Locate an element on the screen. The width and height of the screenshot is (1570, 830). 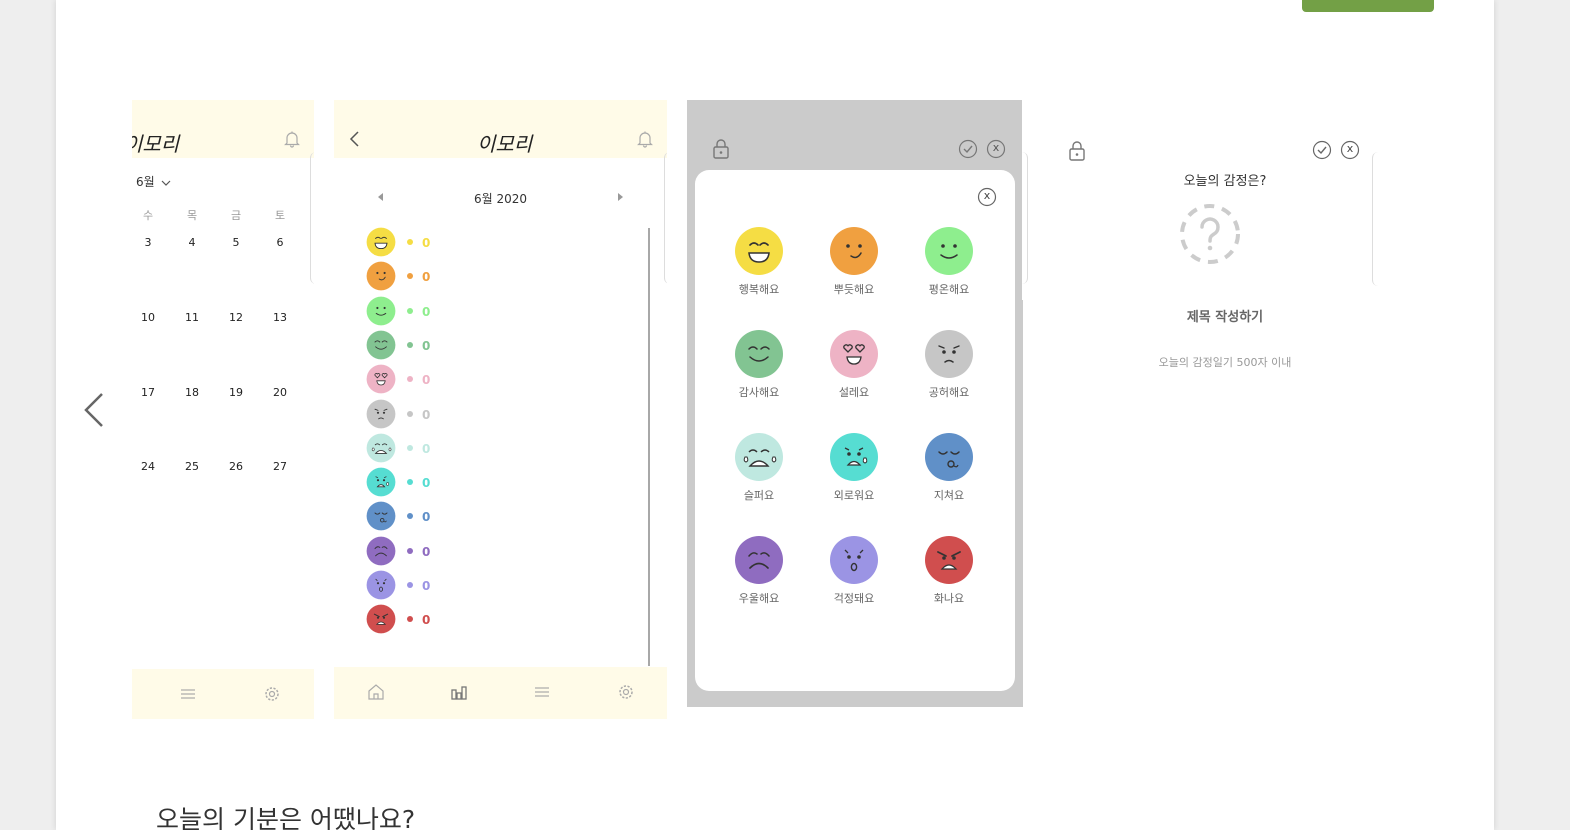
emotion-option: 행복해요 is located at coordinates (759, 267).